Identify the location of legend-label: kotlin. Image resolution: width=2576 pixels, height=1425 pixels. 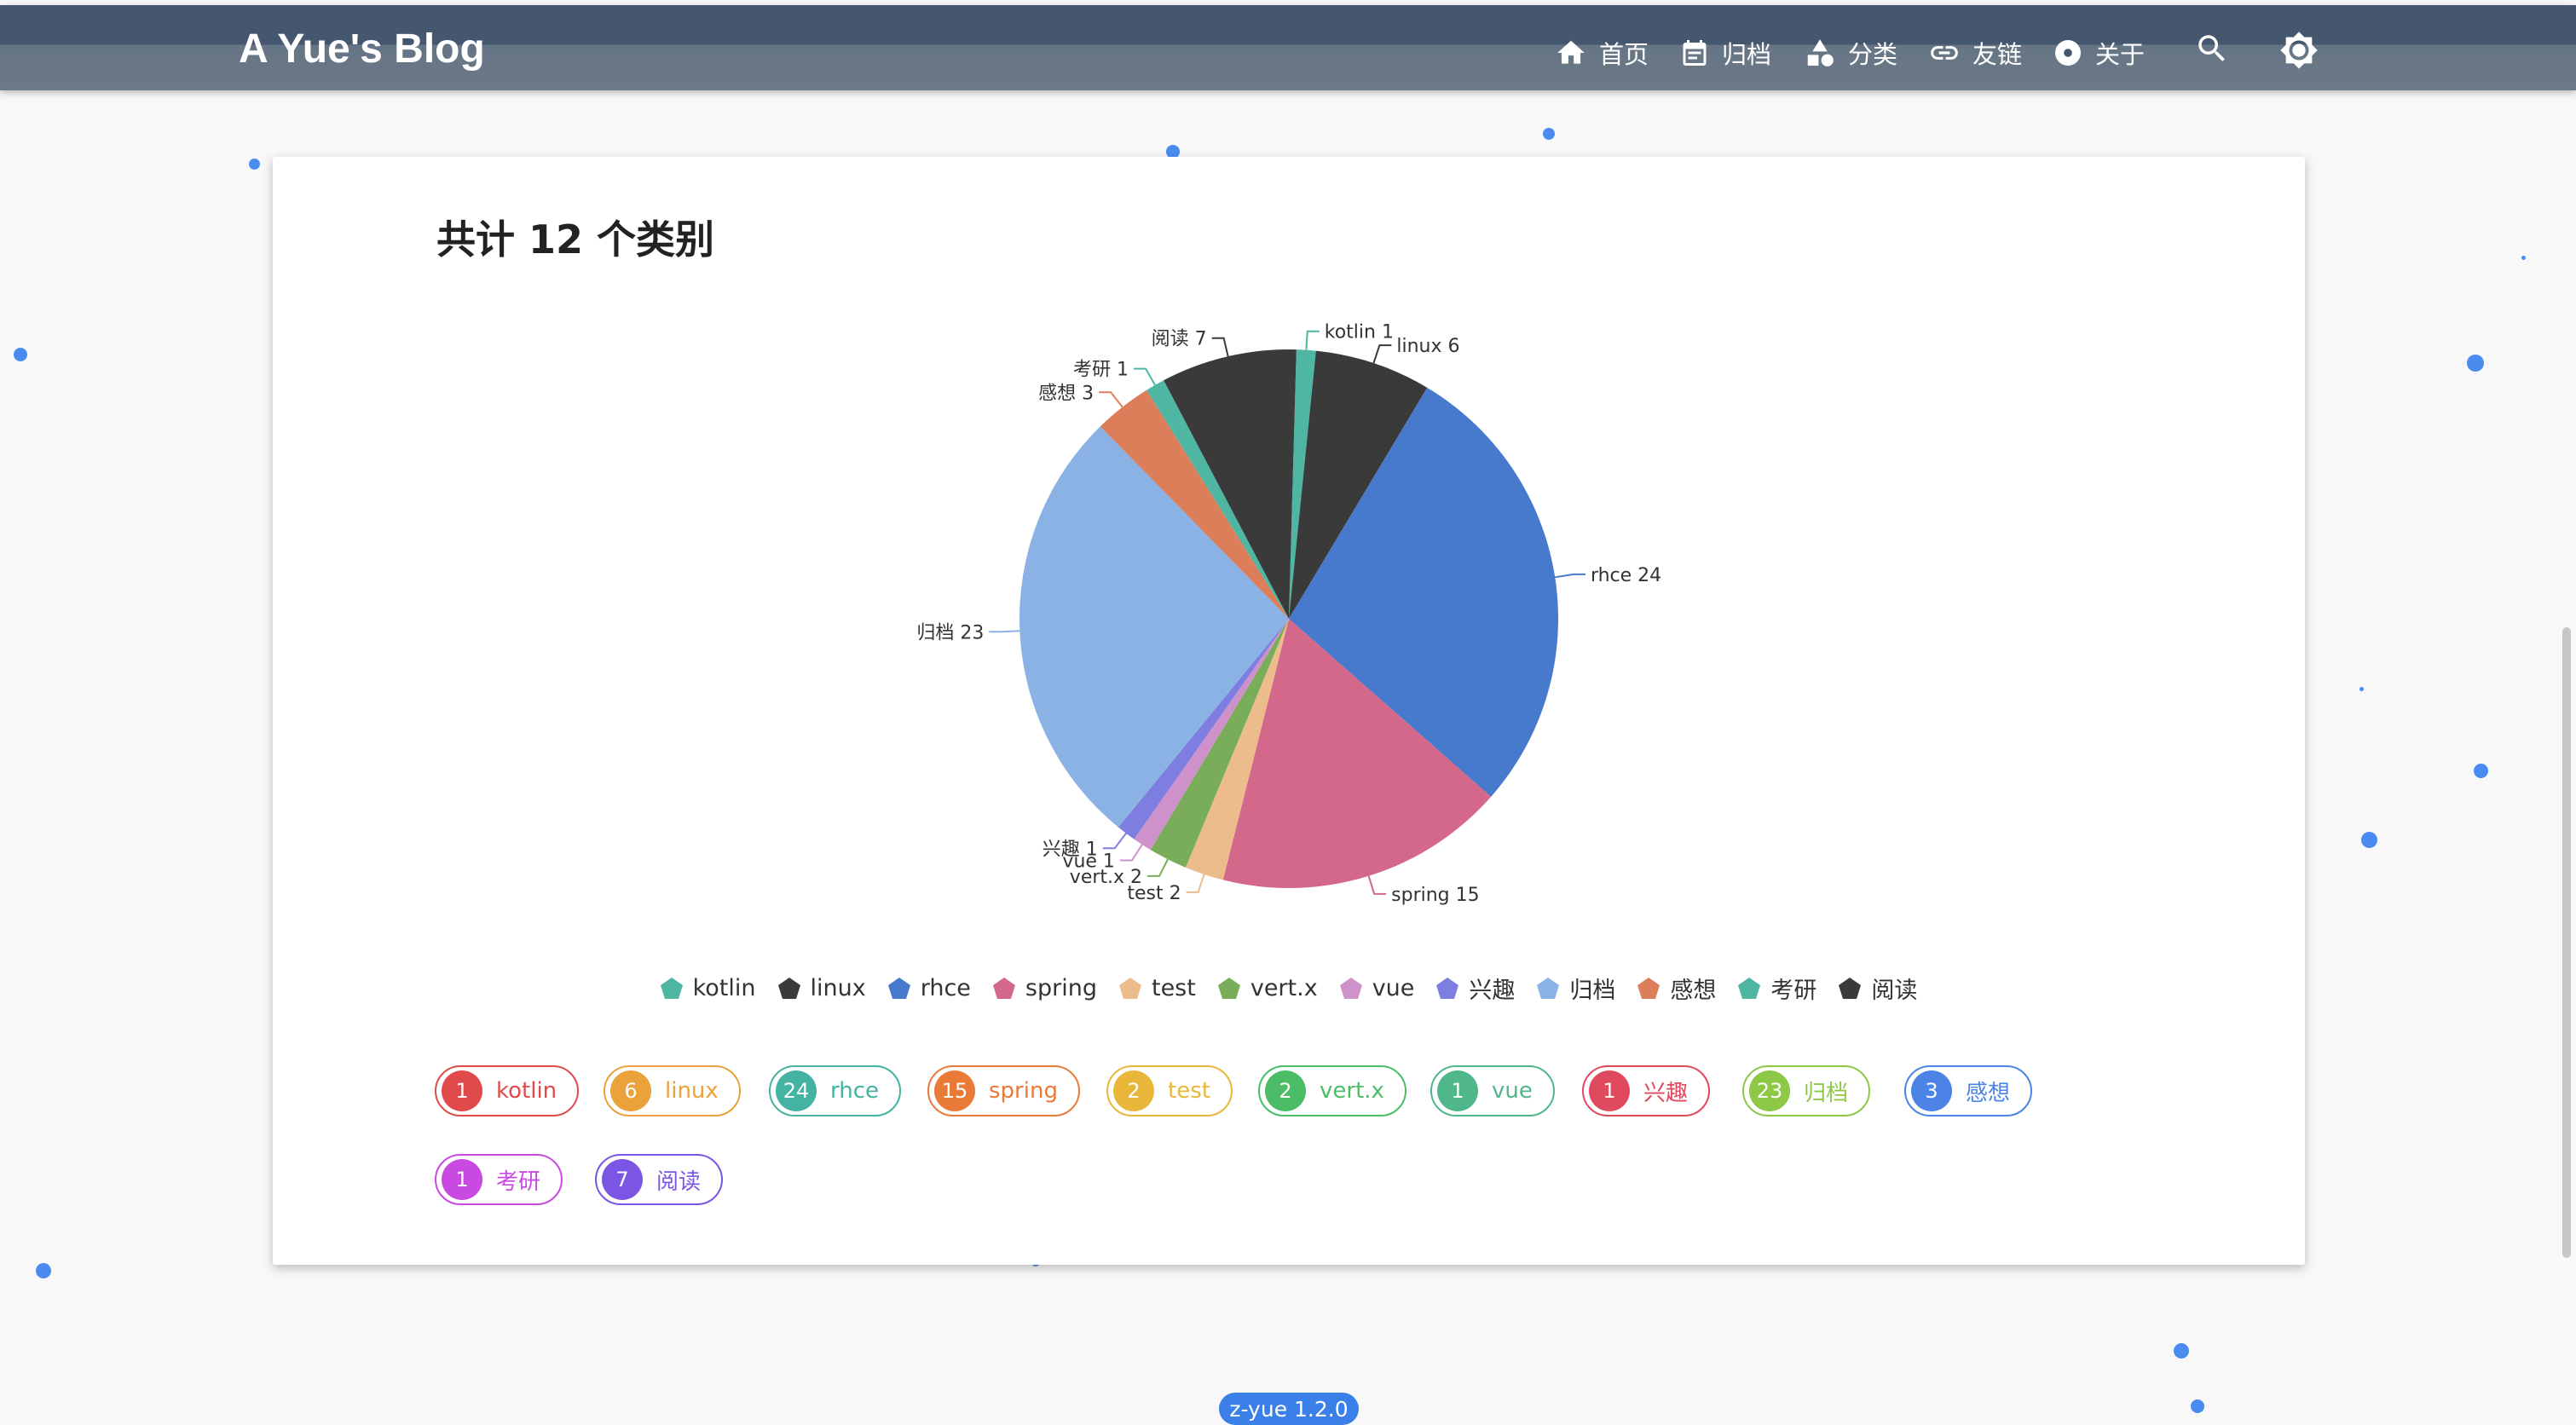
(724, 988).